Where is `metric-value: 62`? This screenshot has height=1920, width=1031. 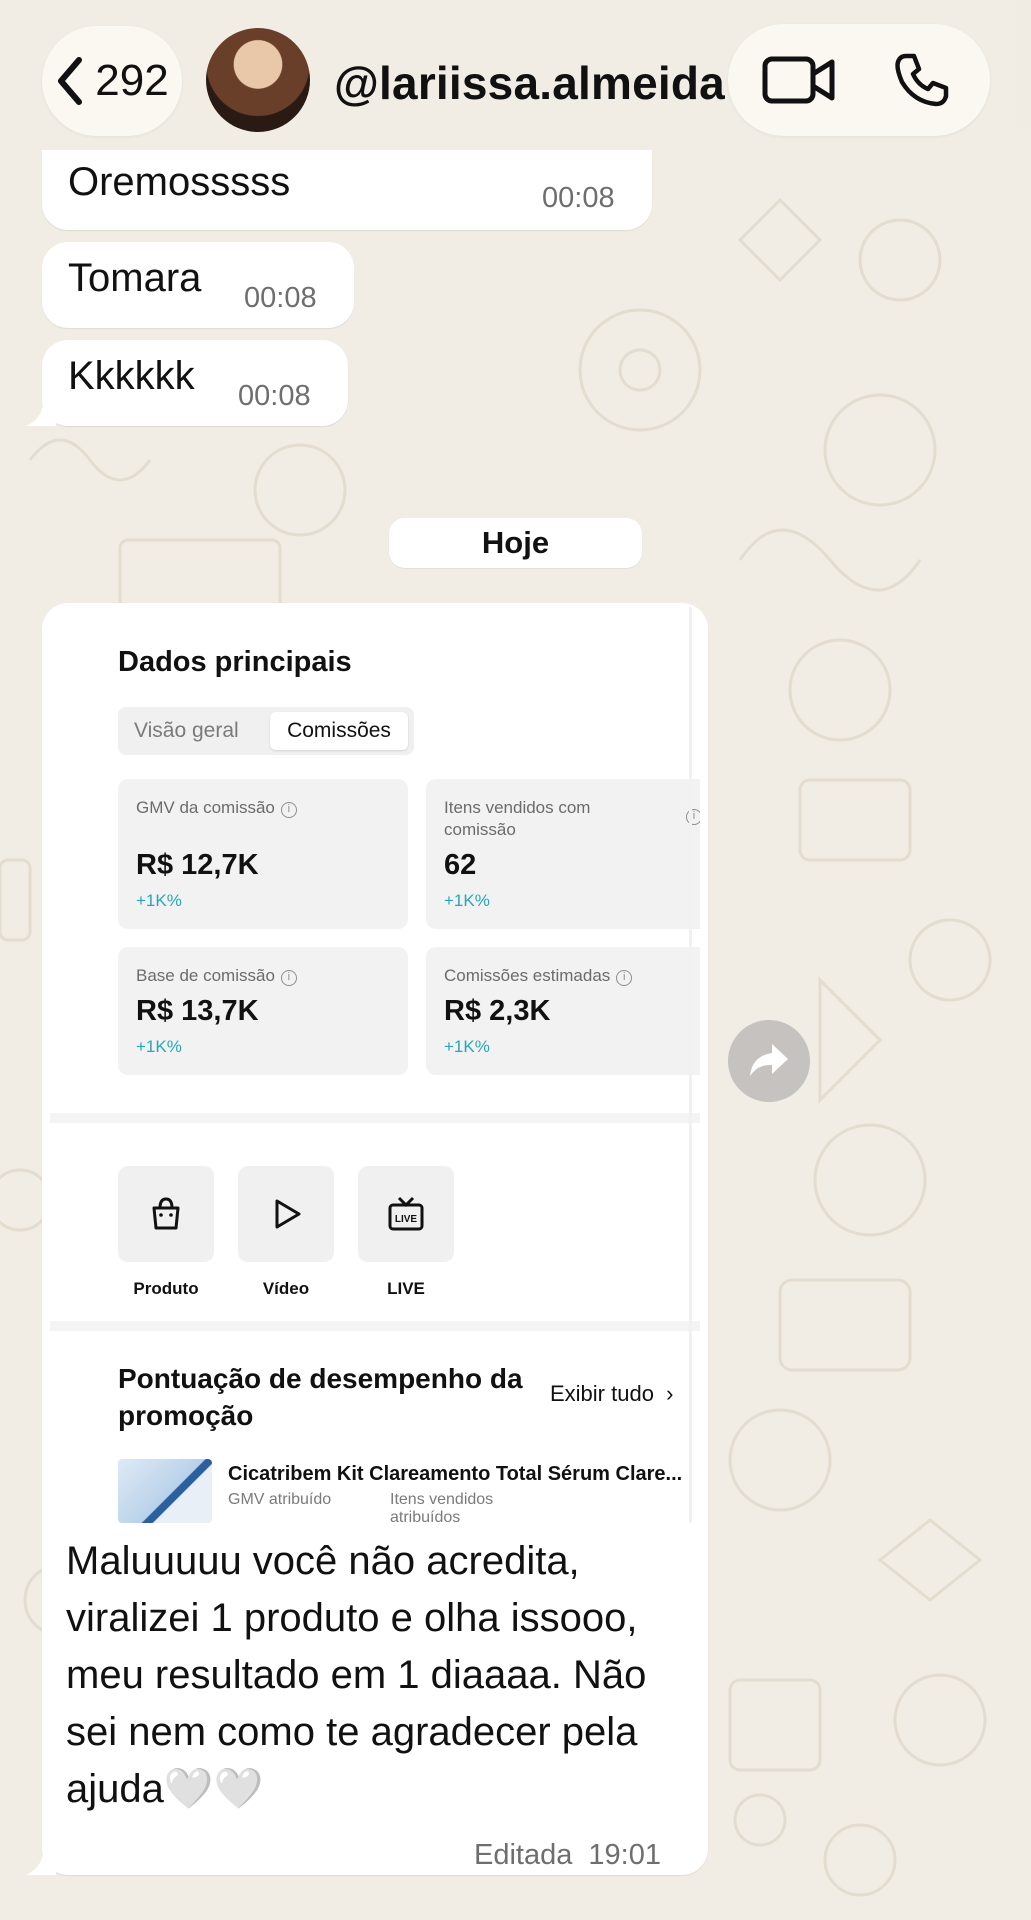
metric-value: 62 is located at coordinates (460, 865).